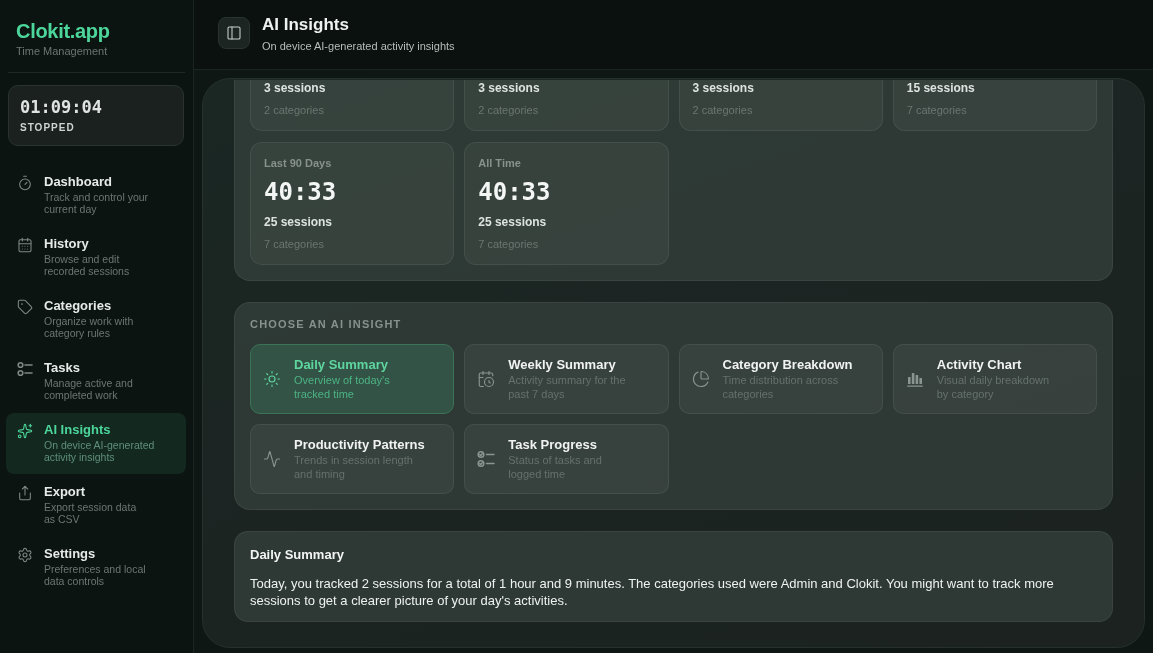  Describe the element at coordinates (96, 319) in the screenshot. I see `nav-item: Categories Organize work with category rules` at that location.